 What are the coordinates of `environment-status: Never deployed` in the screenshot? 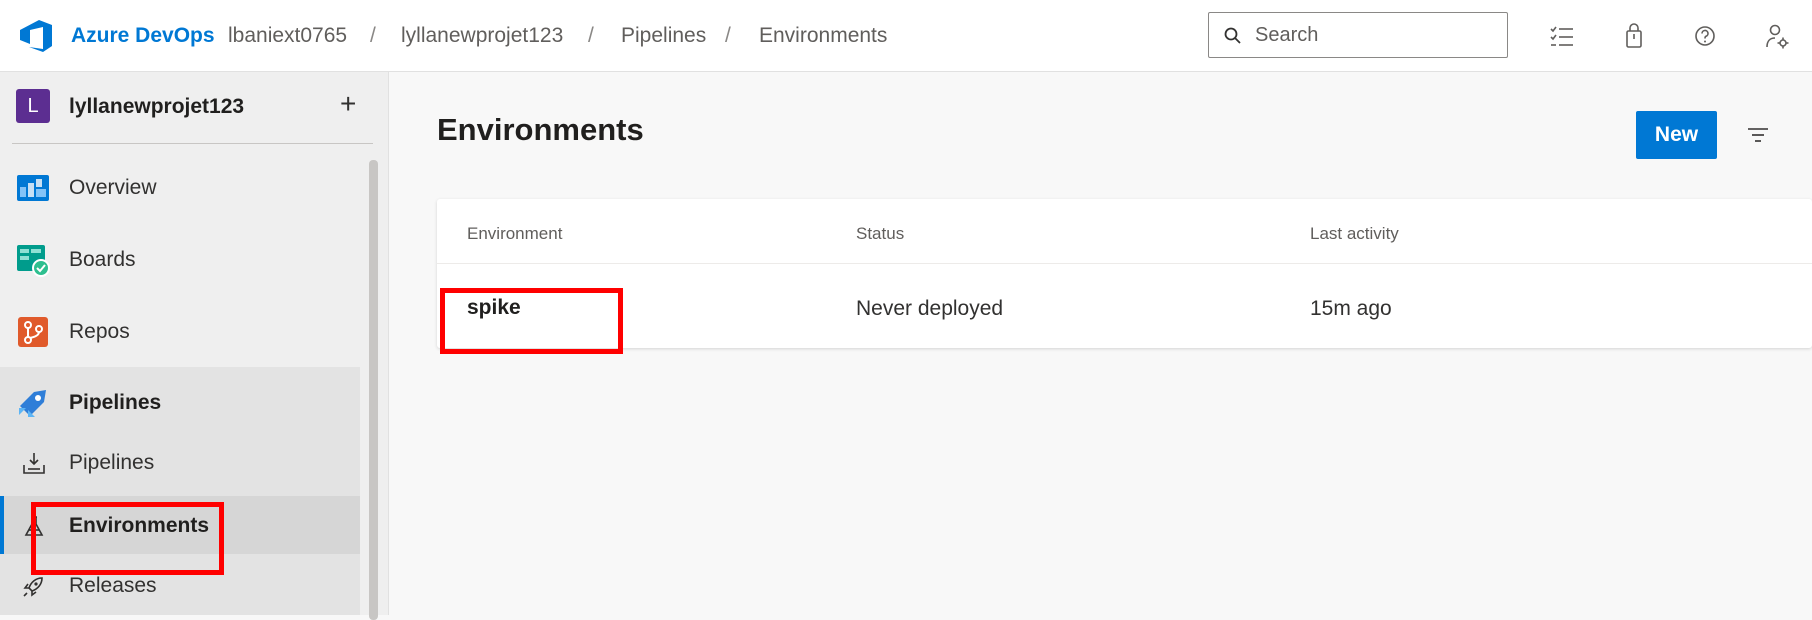 It's located at (930, 308).